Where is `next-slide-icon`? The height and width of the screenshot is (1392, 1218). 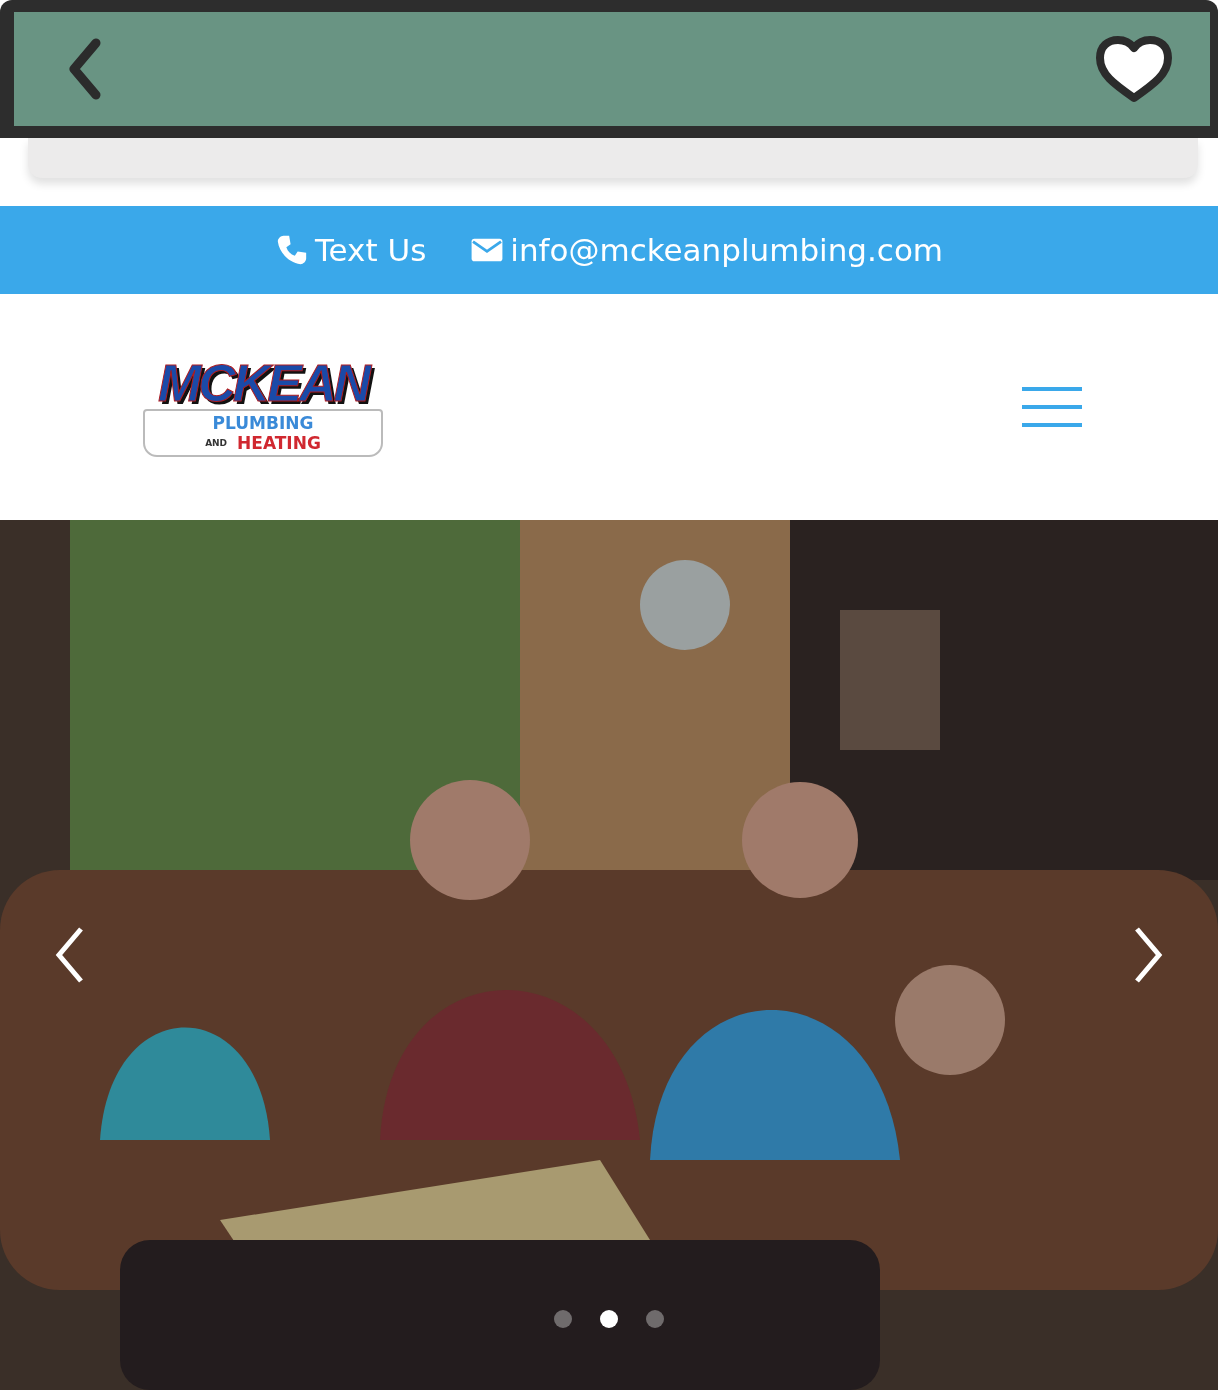 next-slide-icon is located at coordinates (1148, 955).